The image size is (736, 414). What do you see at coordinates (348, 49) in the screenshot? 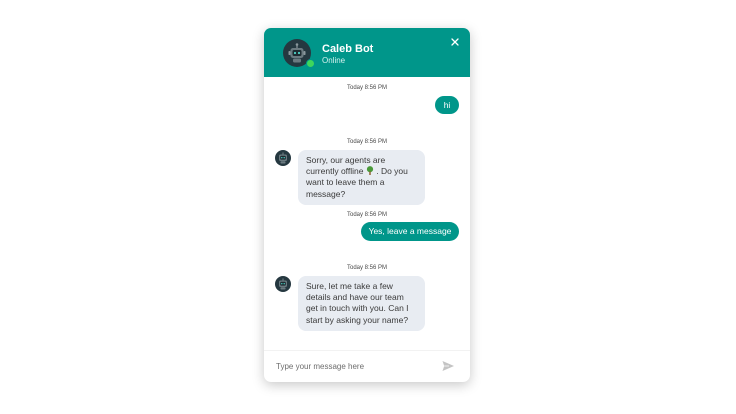
I see `bot-name: Caleb Bot` at bounding box center [348, 49].